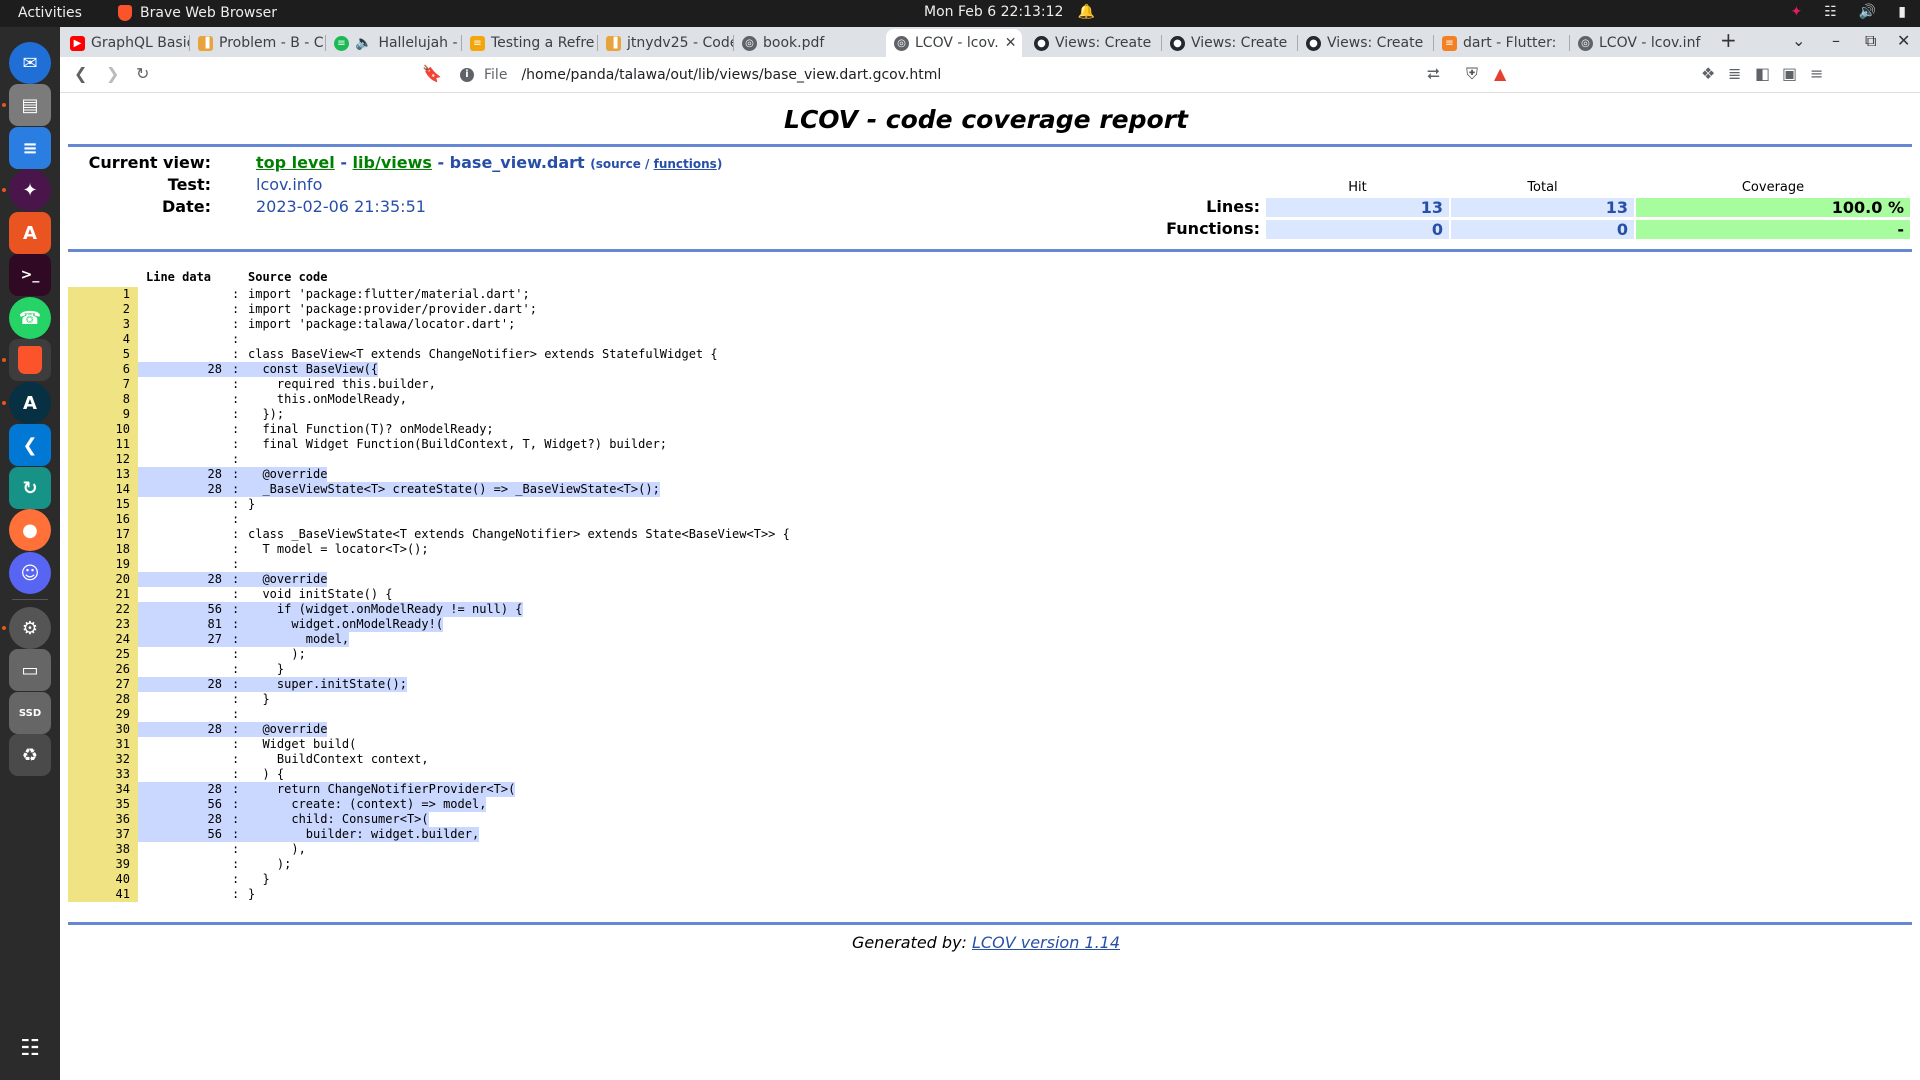 The height and width of the screenshot is (1080, 1920). What do you see at coordinates (30, 530) in the screenshot?
I see `firefox-icon: ●` at bounding box center [30, 530].